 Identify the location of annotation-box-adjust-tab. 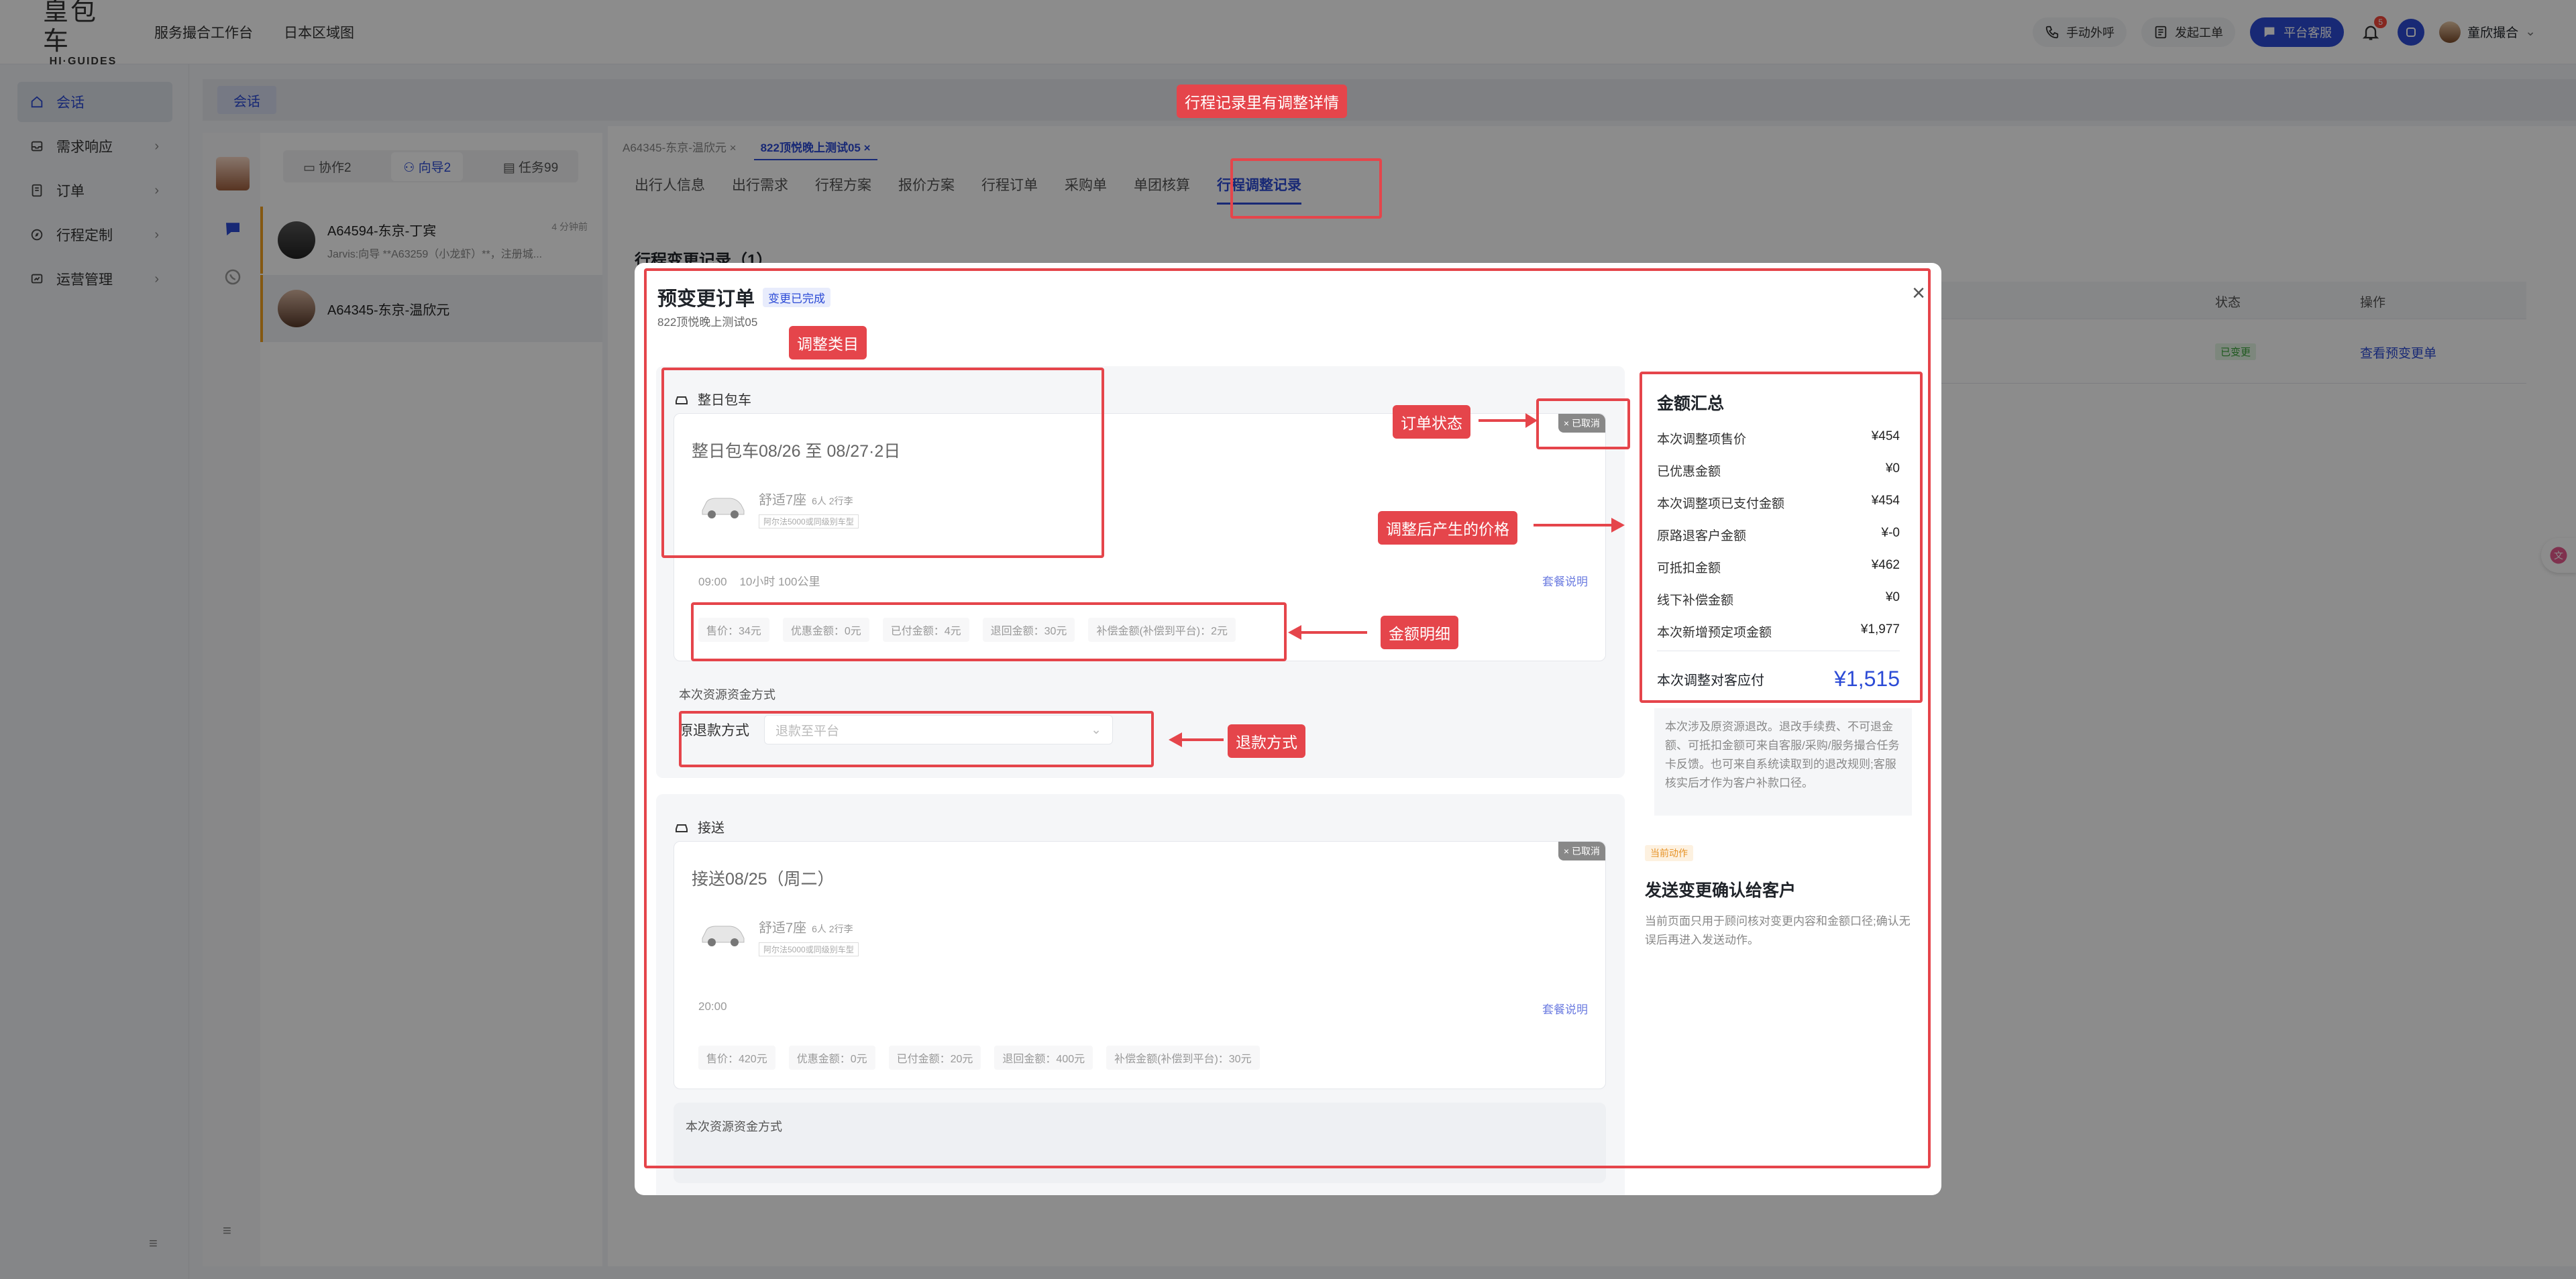
(1306, 188).